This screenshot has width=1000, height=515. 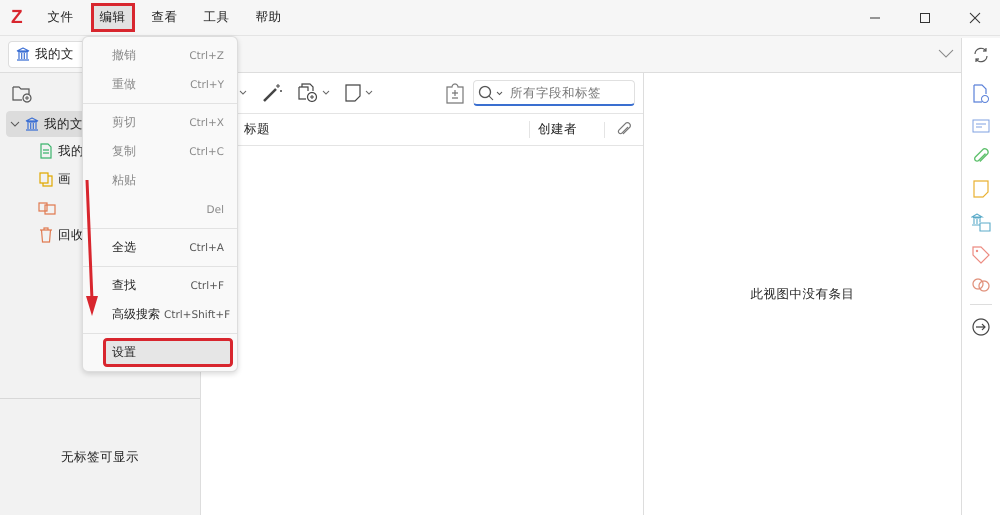 I want to click on app-logo: Z, so click(x=17, y=17).